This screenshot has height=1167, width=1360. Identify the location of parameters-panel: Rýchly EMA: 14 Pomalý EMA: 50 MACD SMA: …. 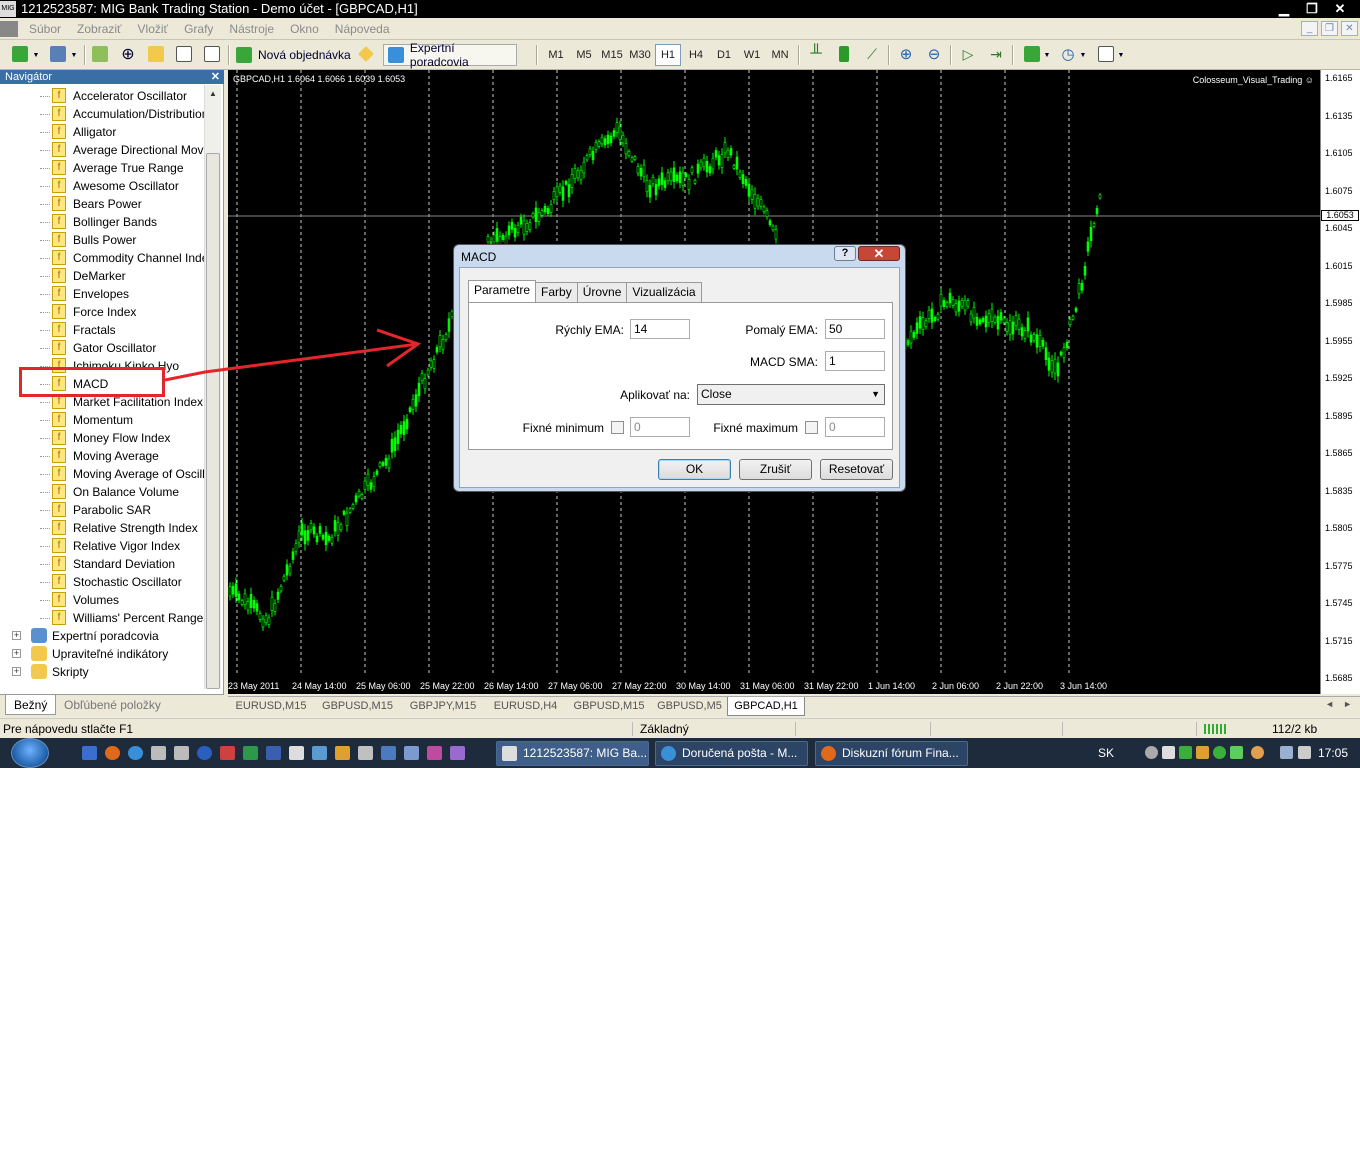
(680, 376).